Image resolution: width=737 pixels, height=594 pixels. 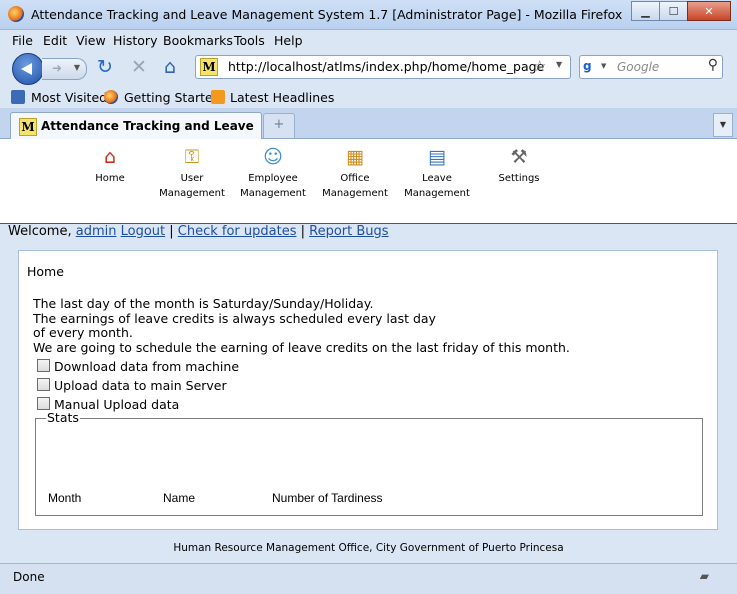 I want to click on back-button, so click(x=28, y=69).